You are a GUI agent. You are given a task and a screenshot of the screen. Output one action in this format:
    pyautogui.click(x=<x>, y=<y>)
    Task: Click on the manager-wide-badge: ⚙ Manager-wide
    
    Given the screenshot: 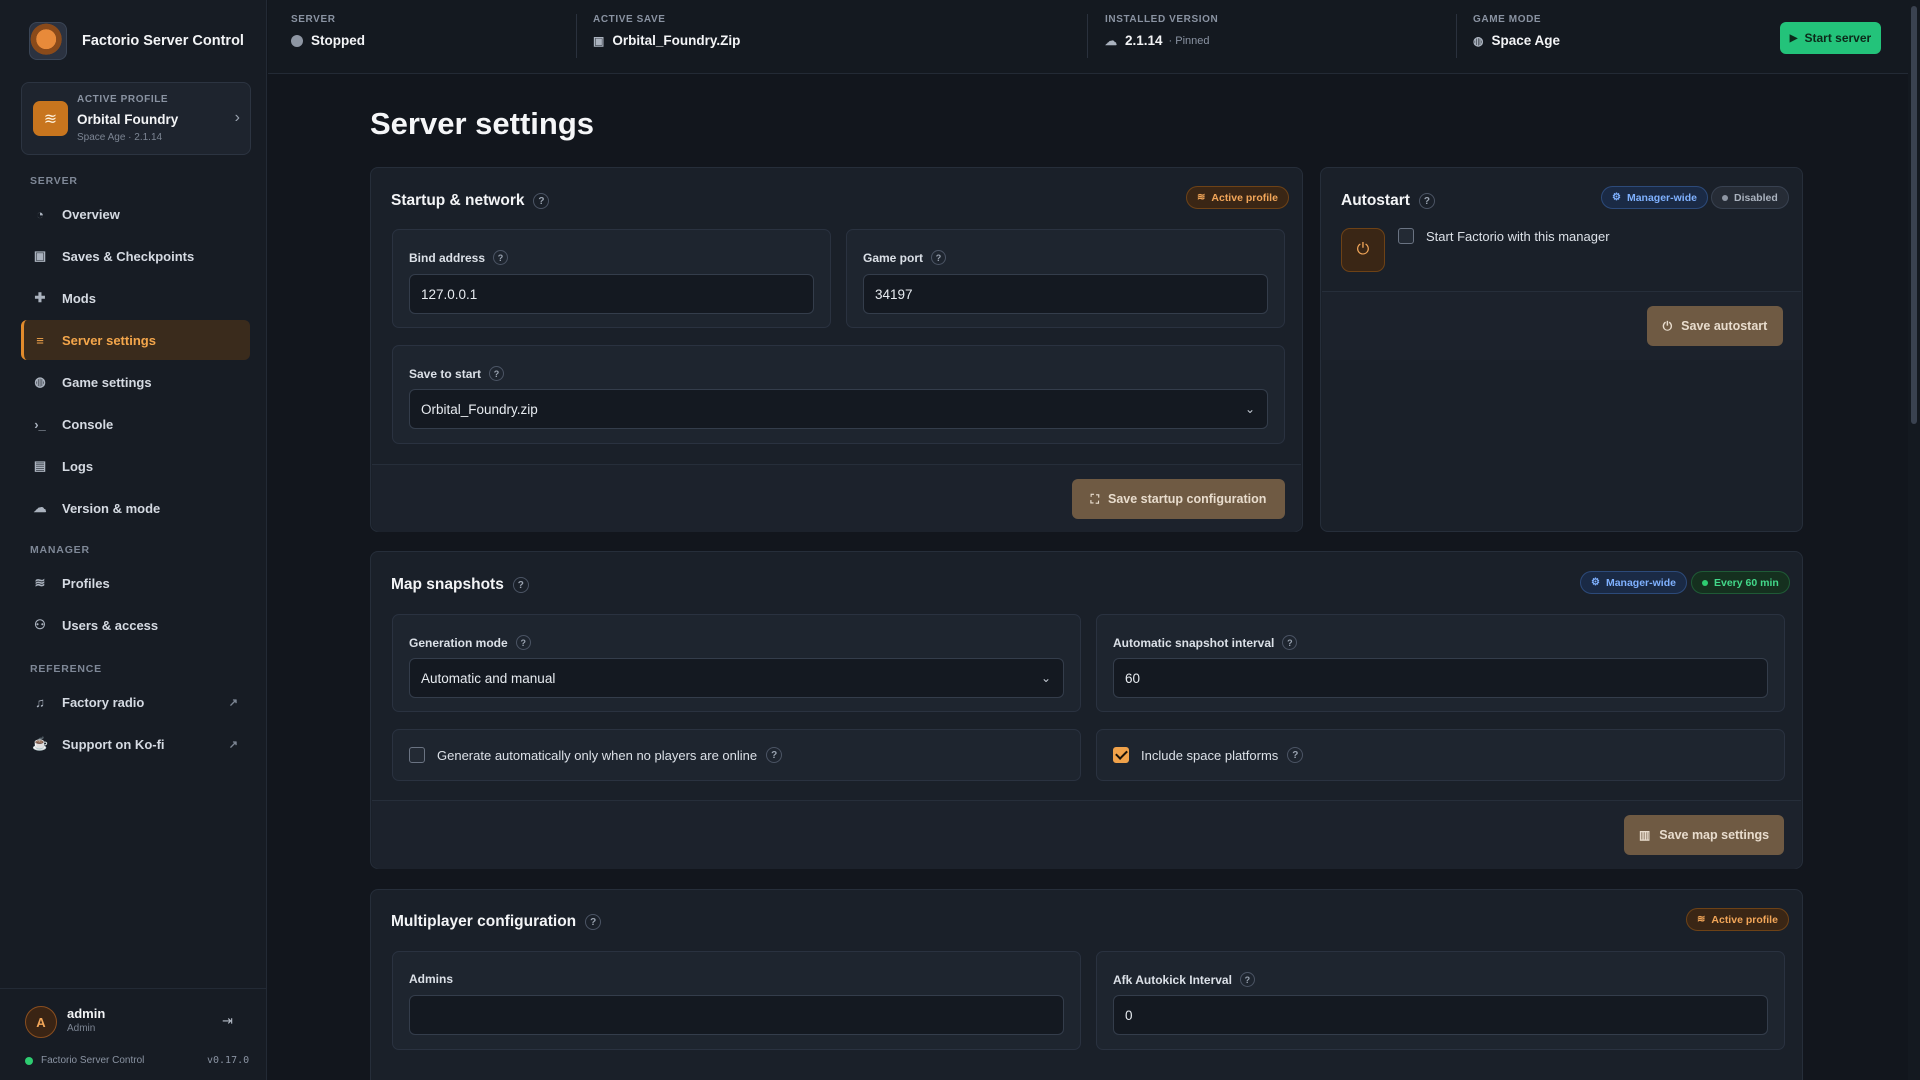 What is the action you would take?
    pyautogui.click(x=1654, y=197)
    